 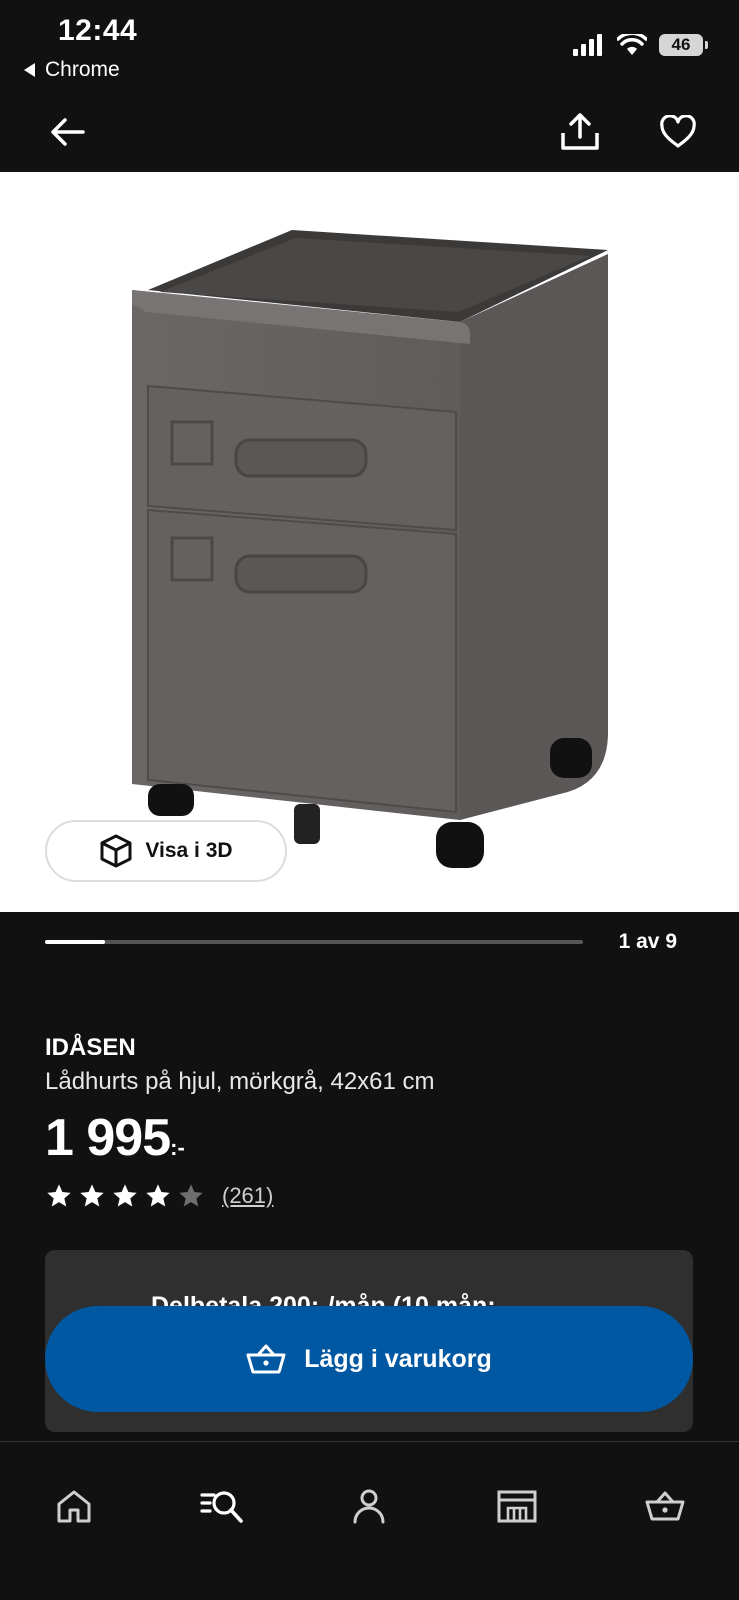 I want to click on cube-3d-icon, so click(x=116, y=851).